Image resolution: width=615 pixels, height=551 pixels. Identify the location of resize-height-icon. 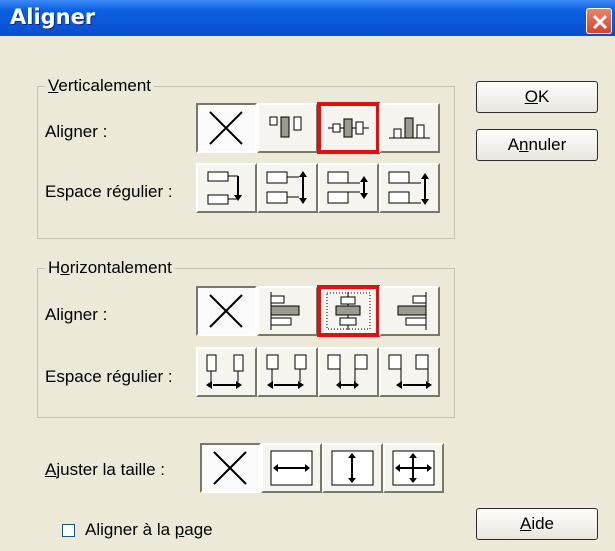
(352, 468).